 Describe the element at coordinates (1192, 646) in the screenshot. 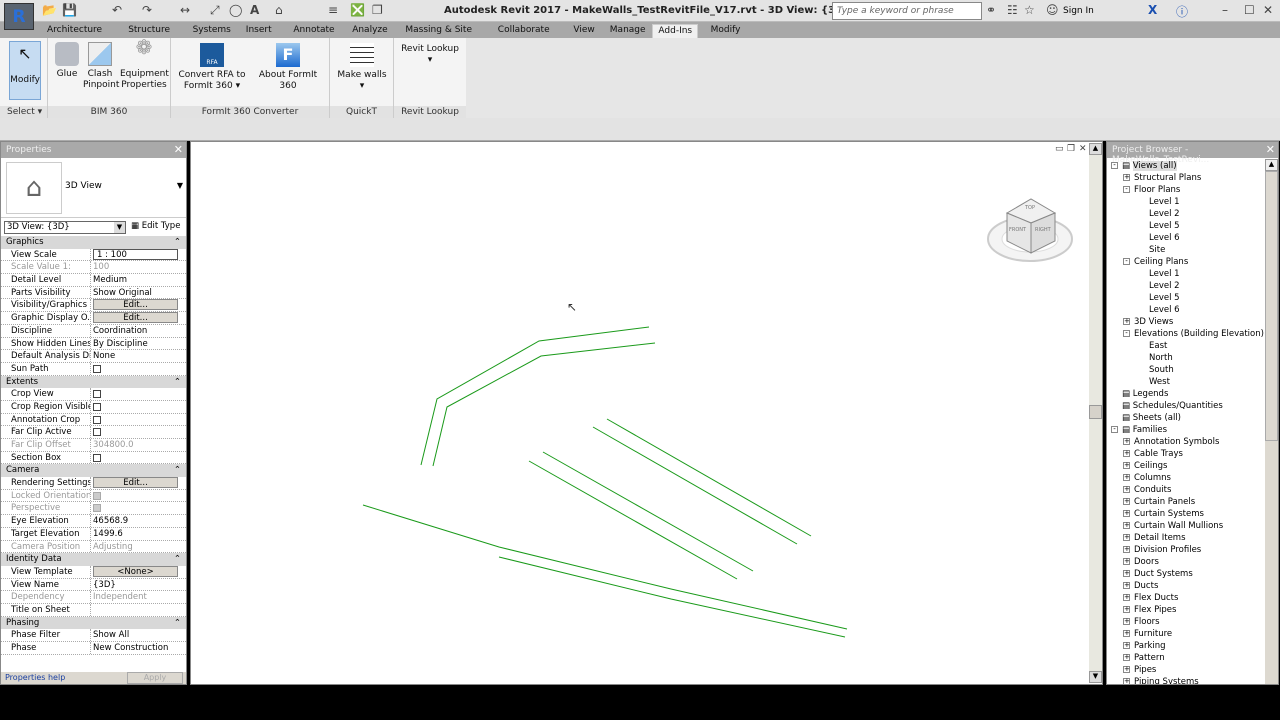

I see `tree-item: + Parking` at that location.